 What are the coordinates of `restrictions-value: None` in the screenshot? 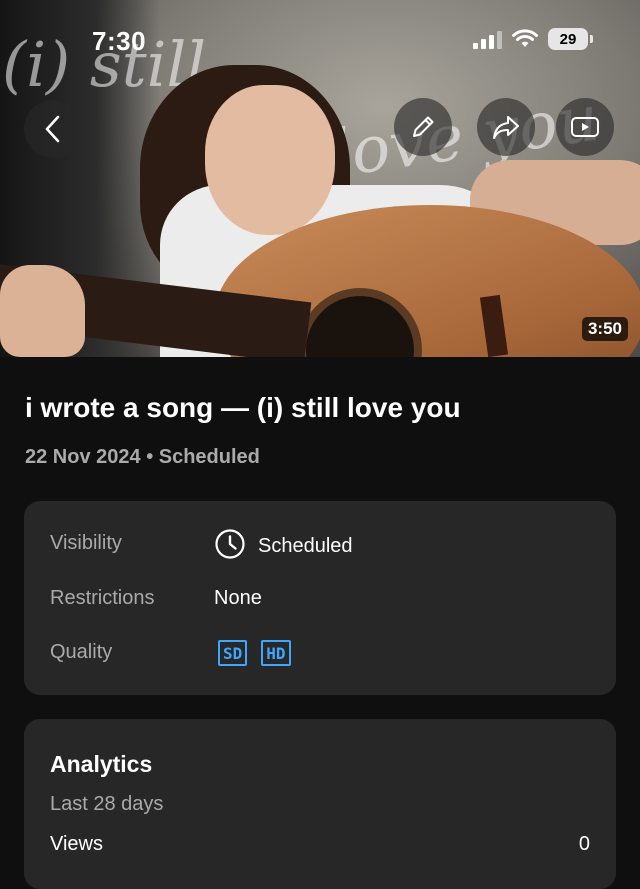 It's located at (238, 598).